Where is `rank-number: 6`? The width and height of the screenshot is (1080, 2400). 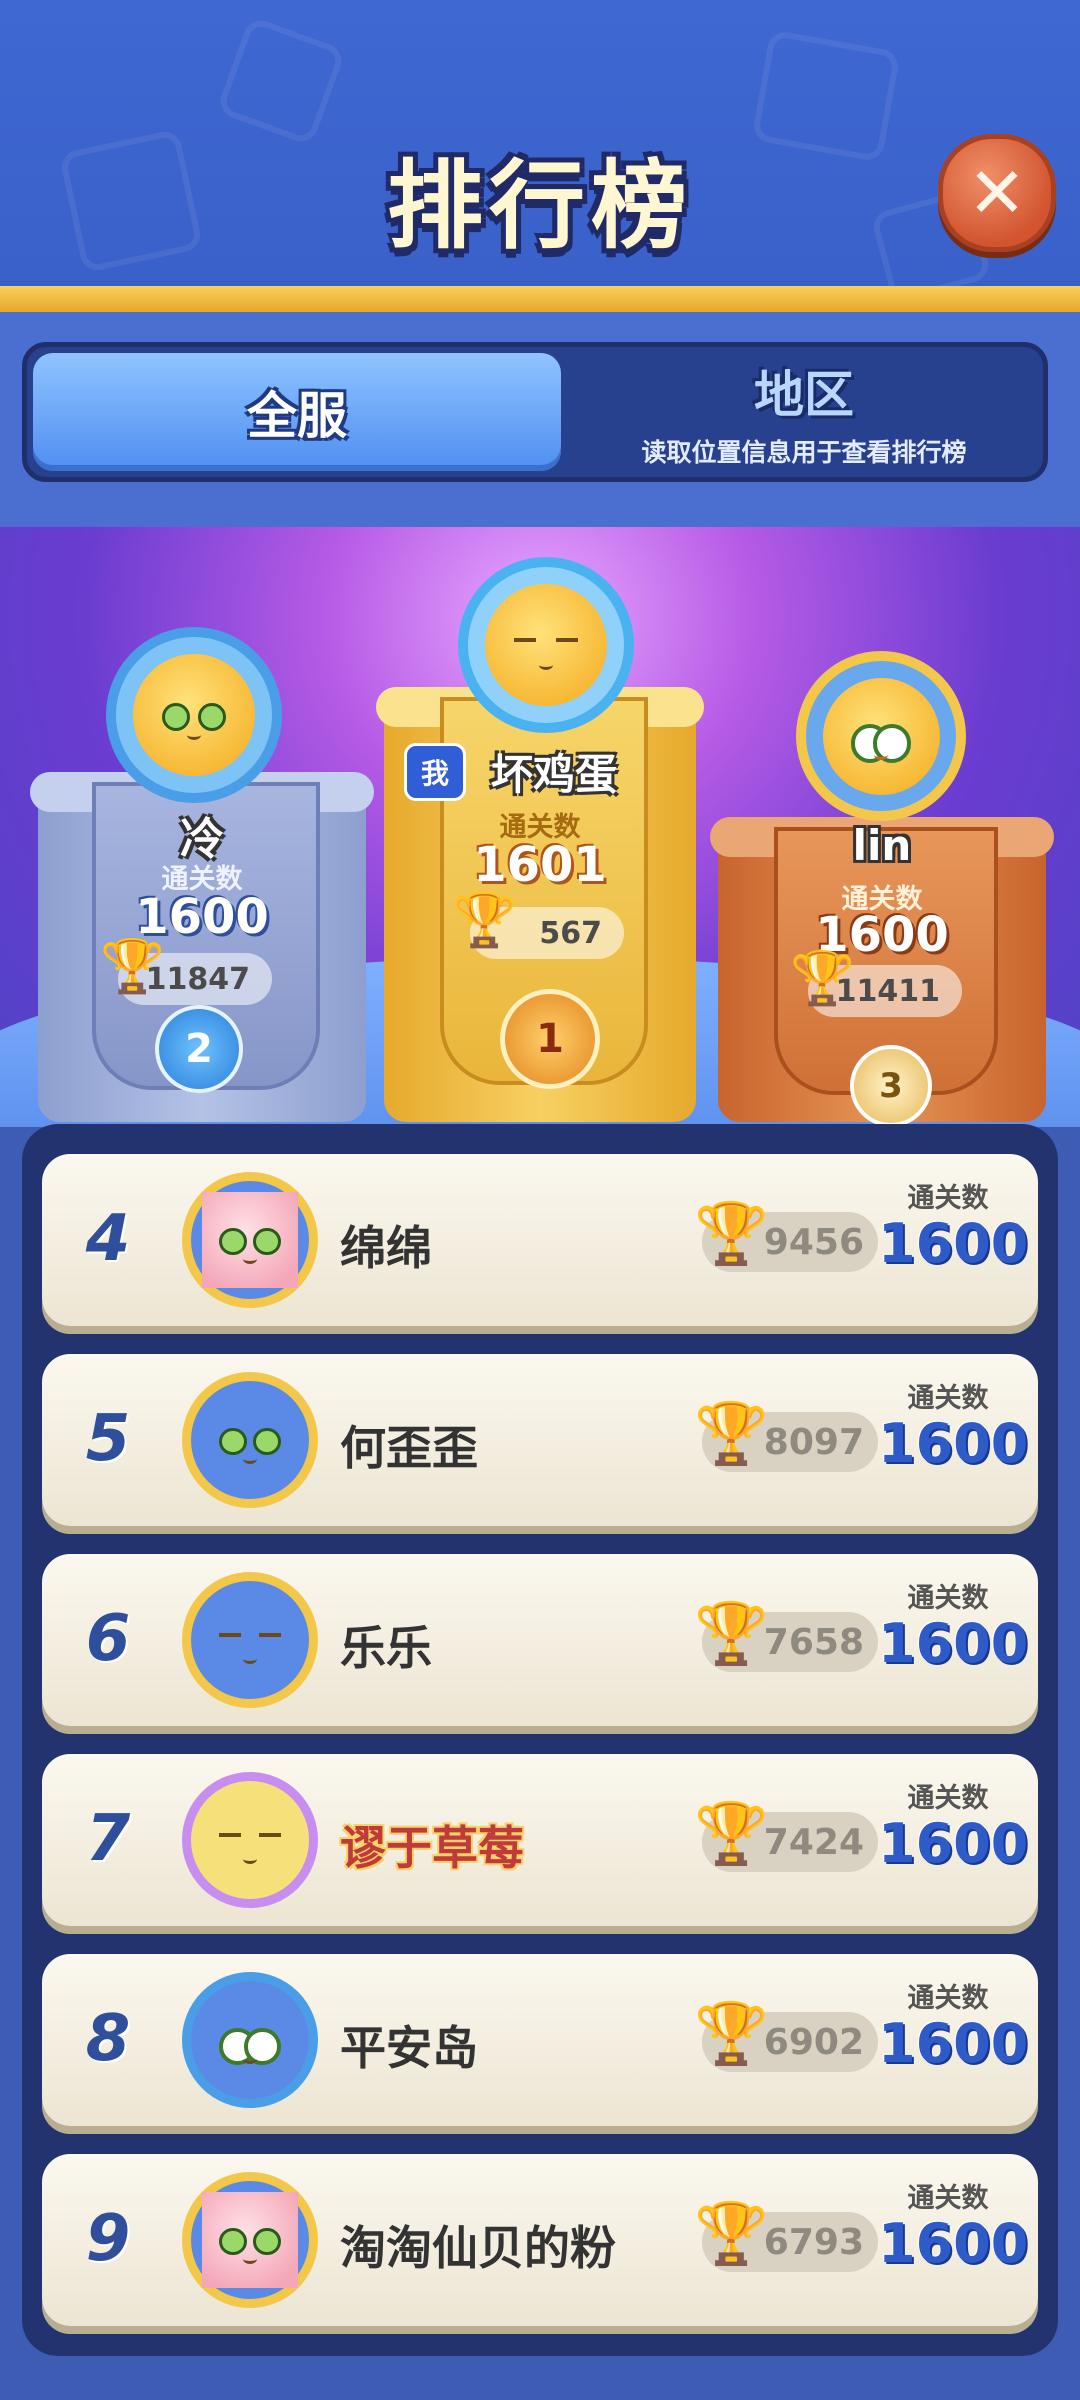
rank-number: 6 is located at coordinates (108, 1639).